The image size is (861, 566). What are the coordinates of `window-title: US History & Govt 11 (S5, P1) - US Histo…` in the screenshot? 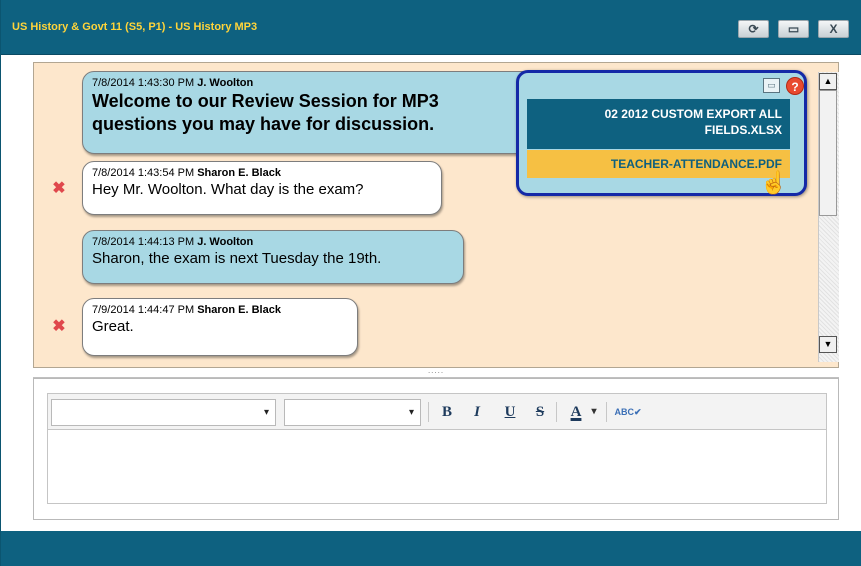 It's located at (135, 27).